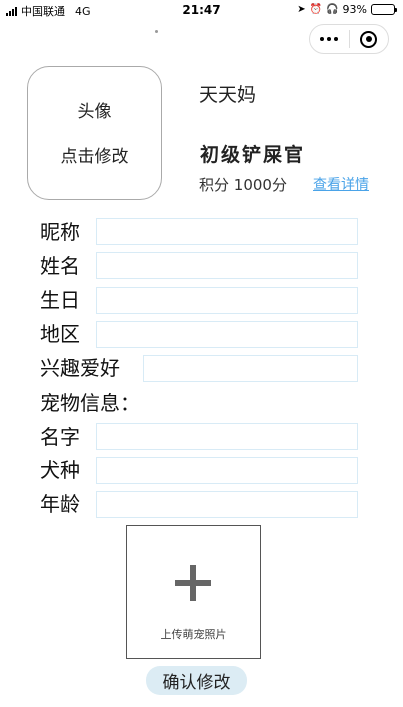  What do you see at coordinates (214, 185) in the screenshot?
I see `points-label: 积分` at bounding box center [214, 185].